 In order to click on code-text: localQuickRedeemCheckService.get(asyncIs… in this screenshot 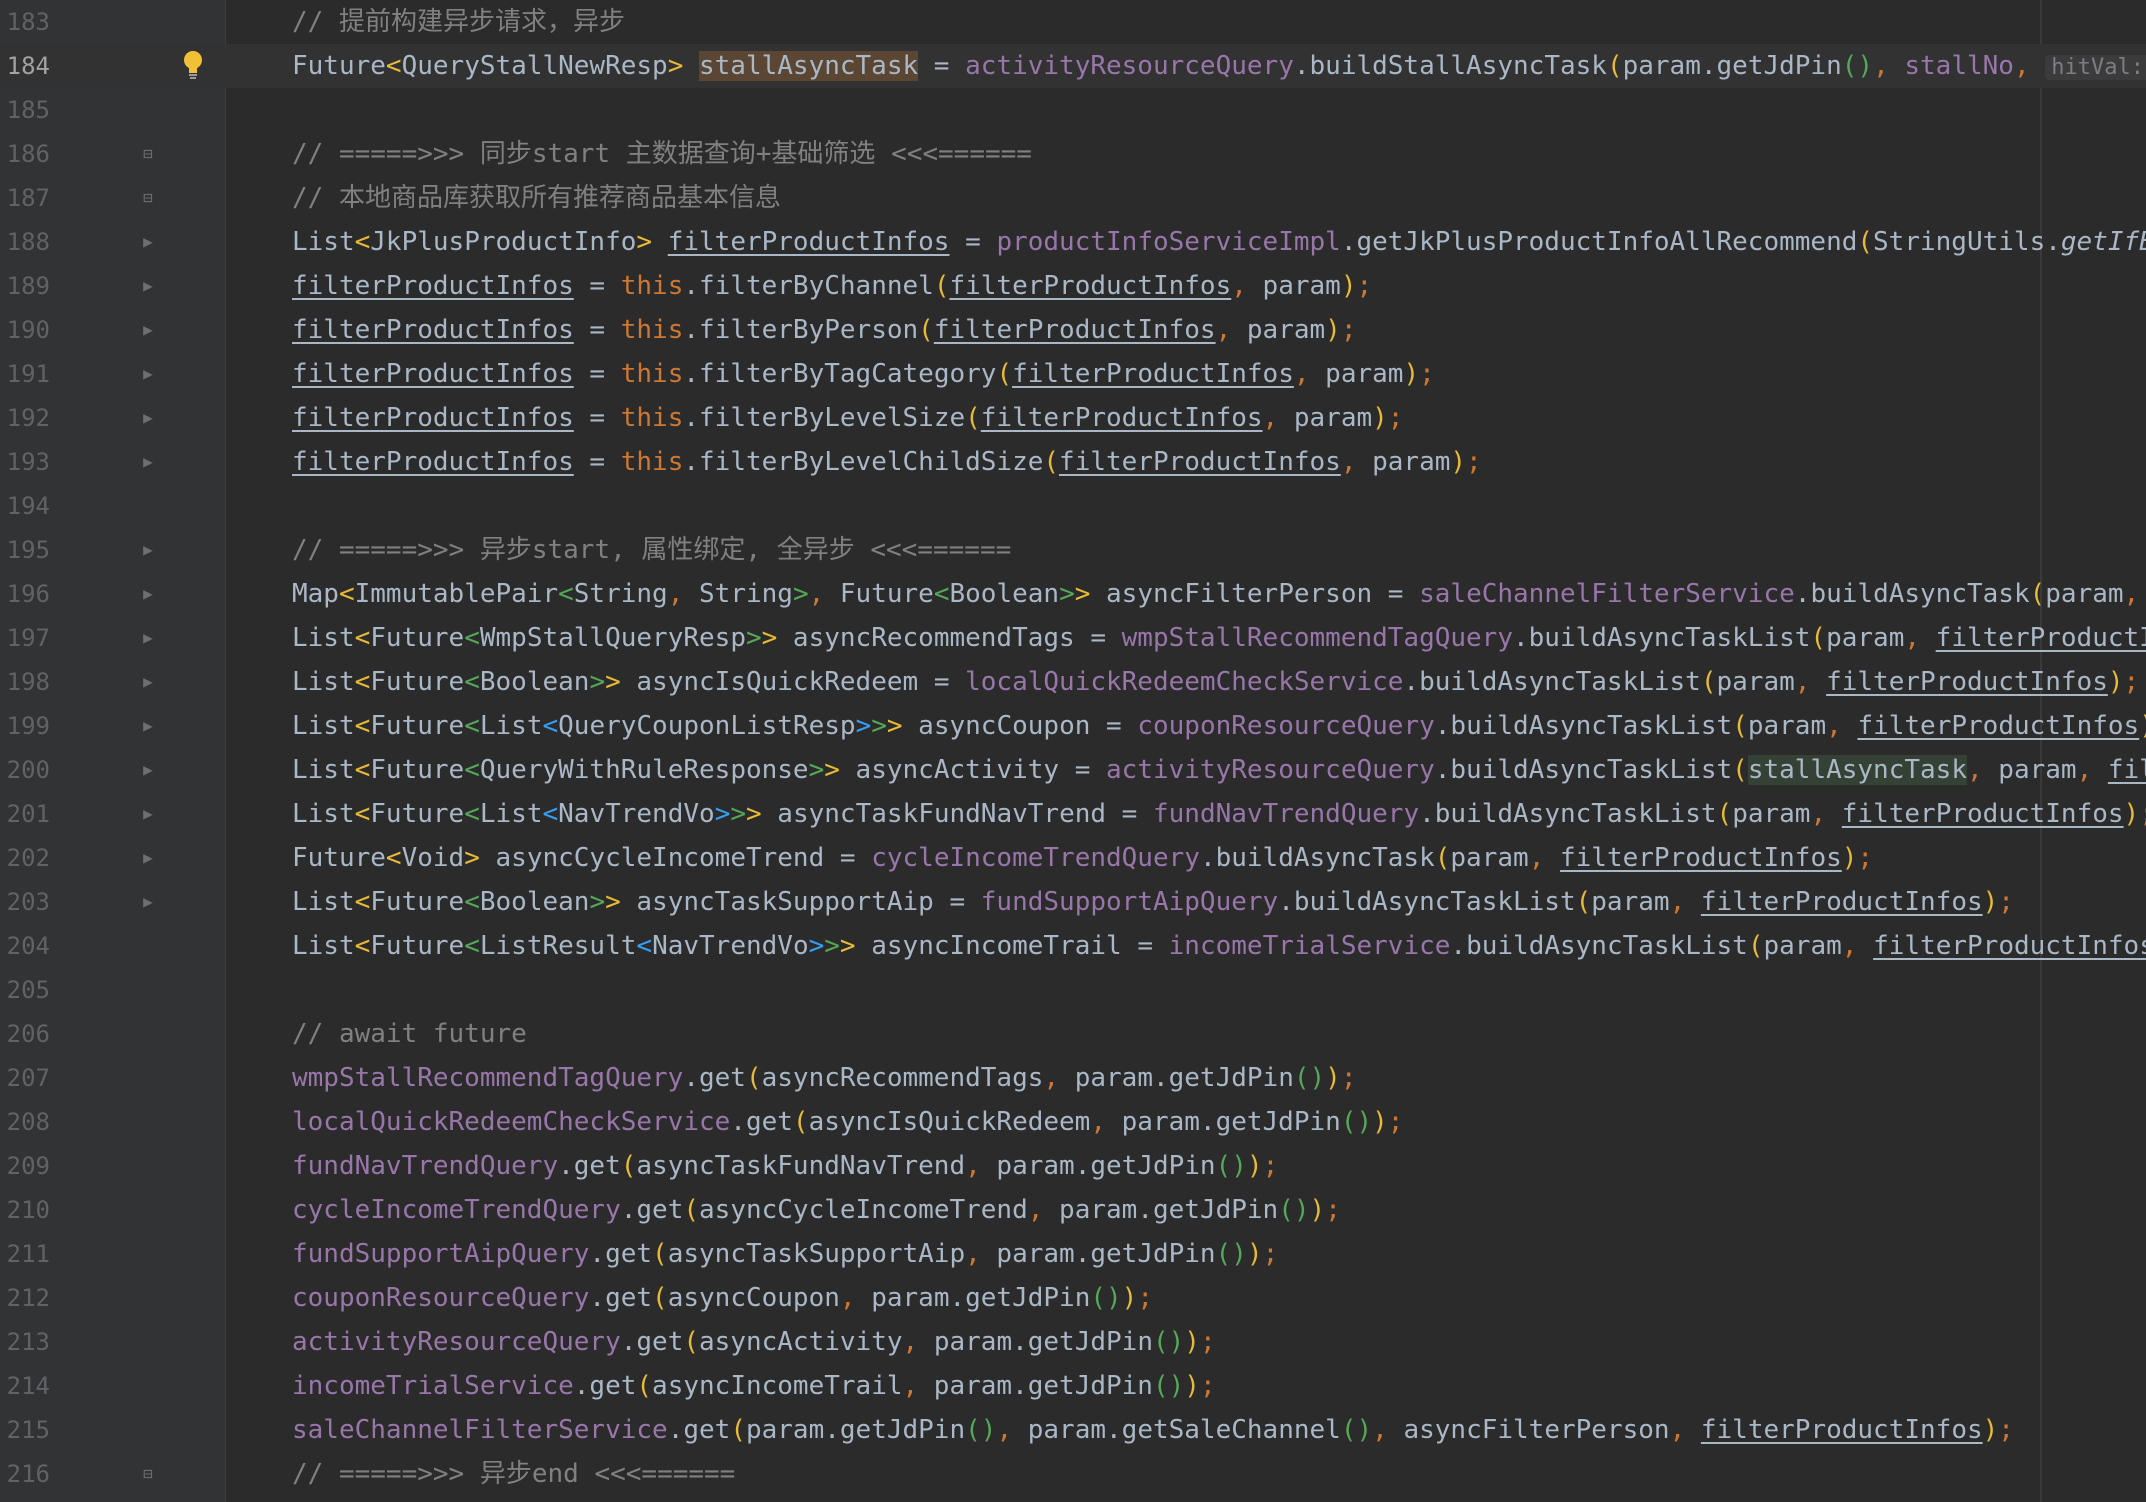, I will do `click(847, 1122)`.